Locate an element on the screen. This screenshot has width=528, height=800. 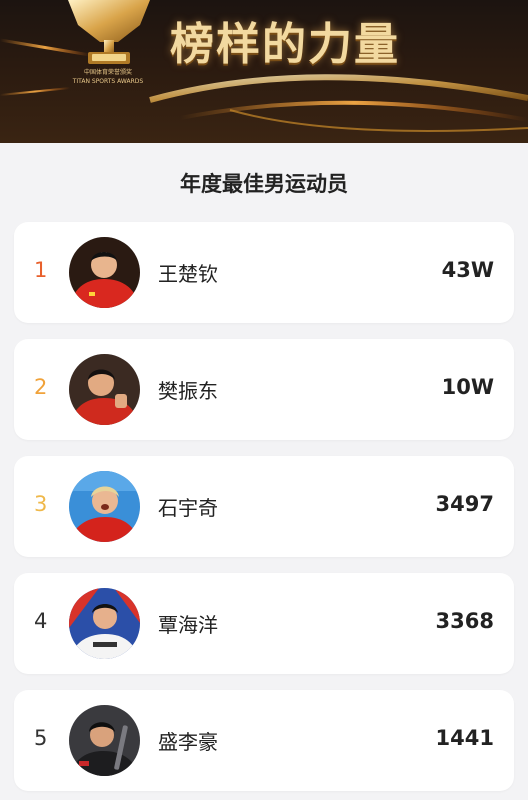
trophy-caption-cn: 中国体育荣誉颁奖 is located at coordinates (107, 72).